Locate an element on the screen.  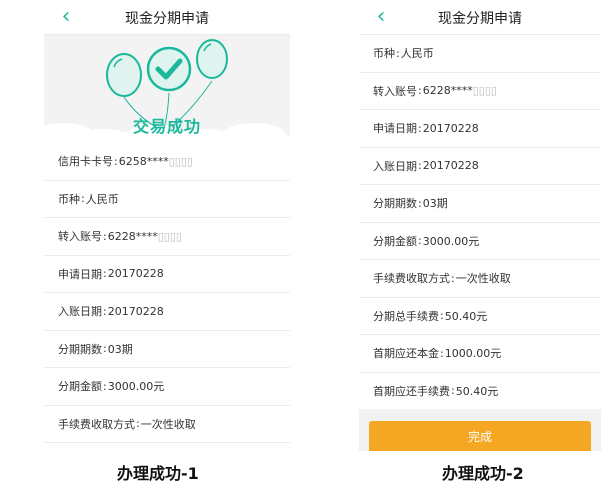
row-value: 6258**** is located at coordinates (143, 161).